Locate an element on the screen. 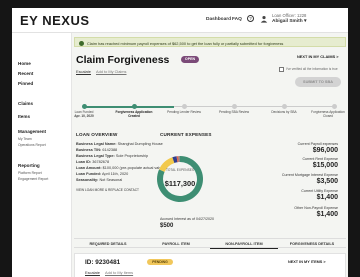  sidebar-item-pinned: Pinned is located at coordinates (25, 83).